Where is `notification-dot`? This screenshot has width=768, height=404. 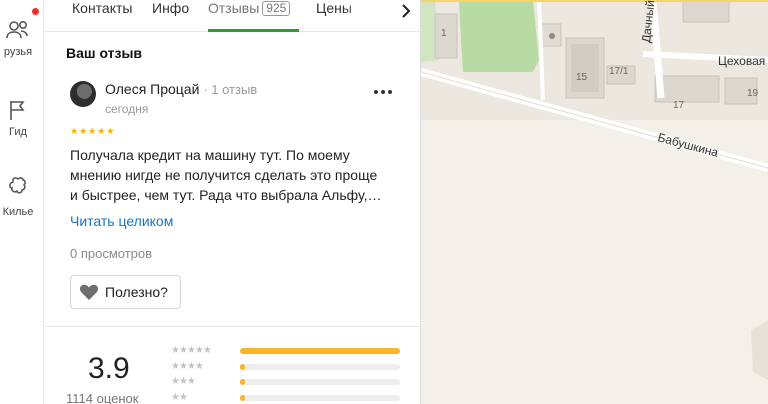 notification-dot is located at coordinates (35, 11).